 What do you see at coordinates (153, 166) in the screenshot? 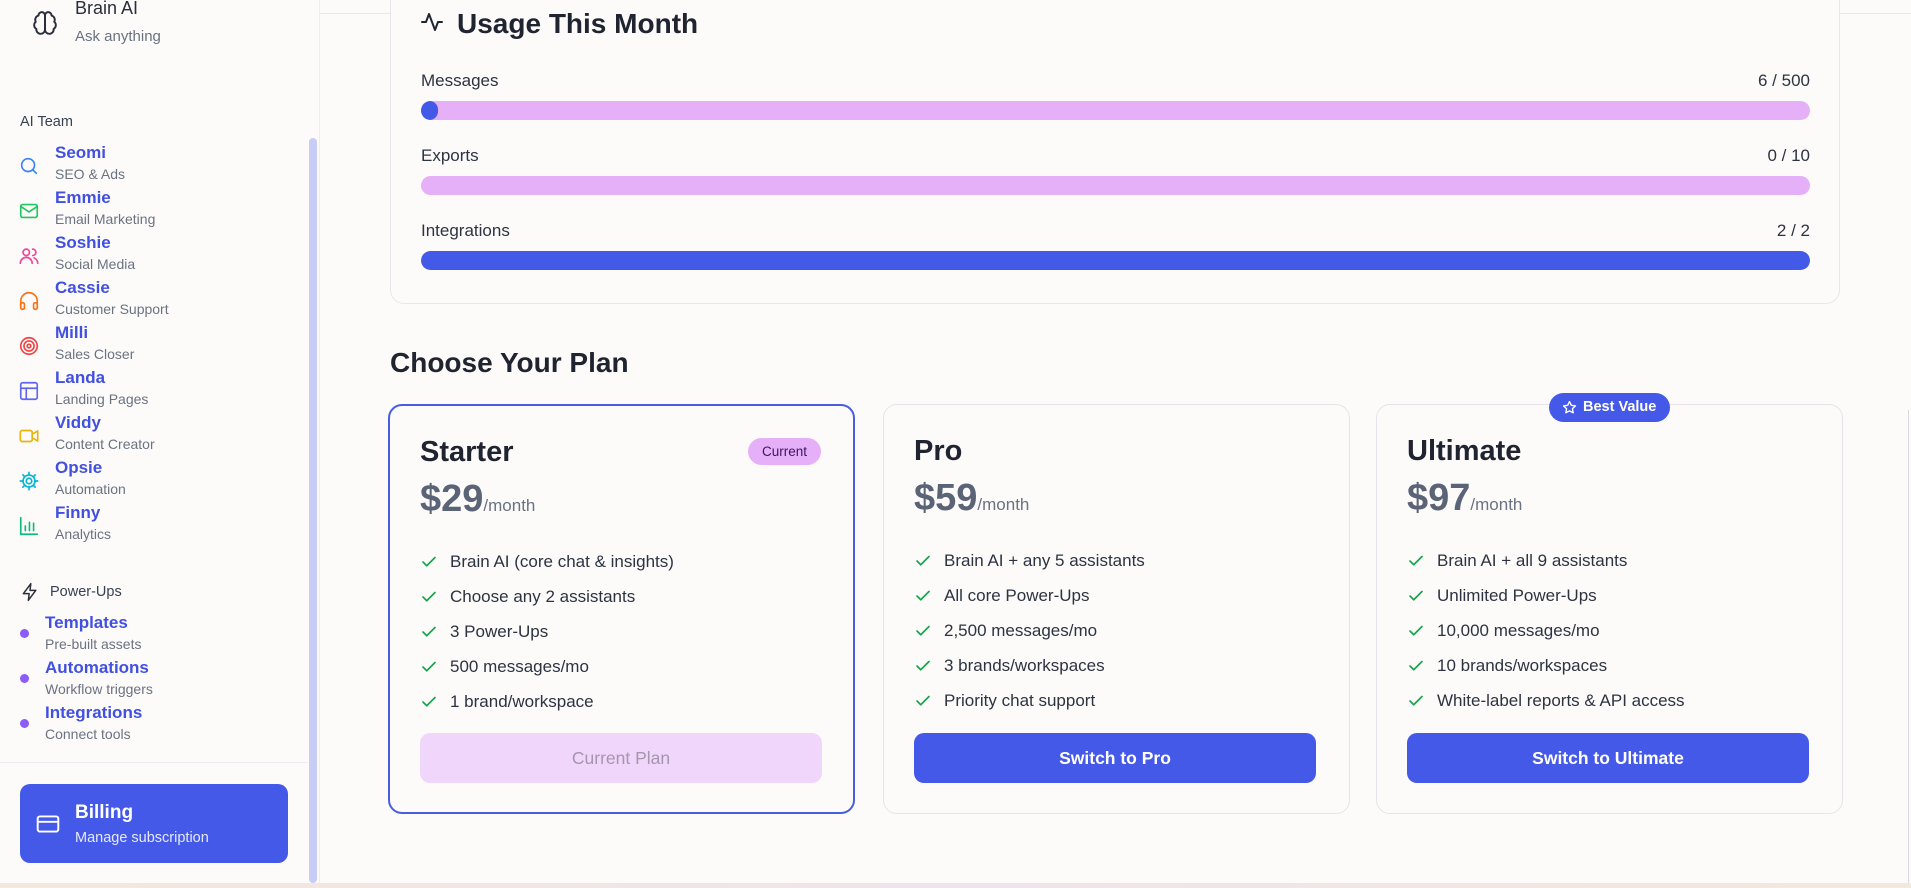
I see `sidebar-item-seomi: Seomi SEO & Ads` at bounding box center [153, 166].